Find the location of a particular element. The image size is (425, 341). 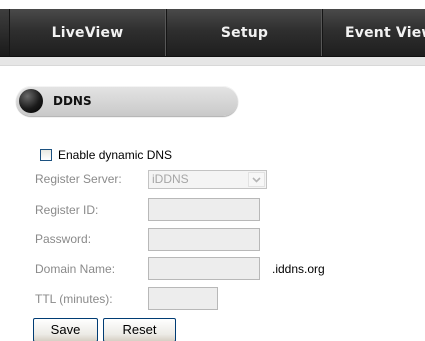

chevron-down-icon-glyph is located at coordinates (256, 179).